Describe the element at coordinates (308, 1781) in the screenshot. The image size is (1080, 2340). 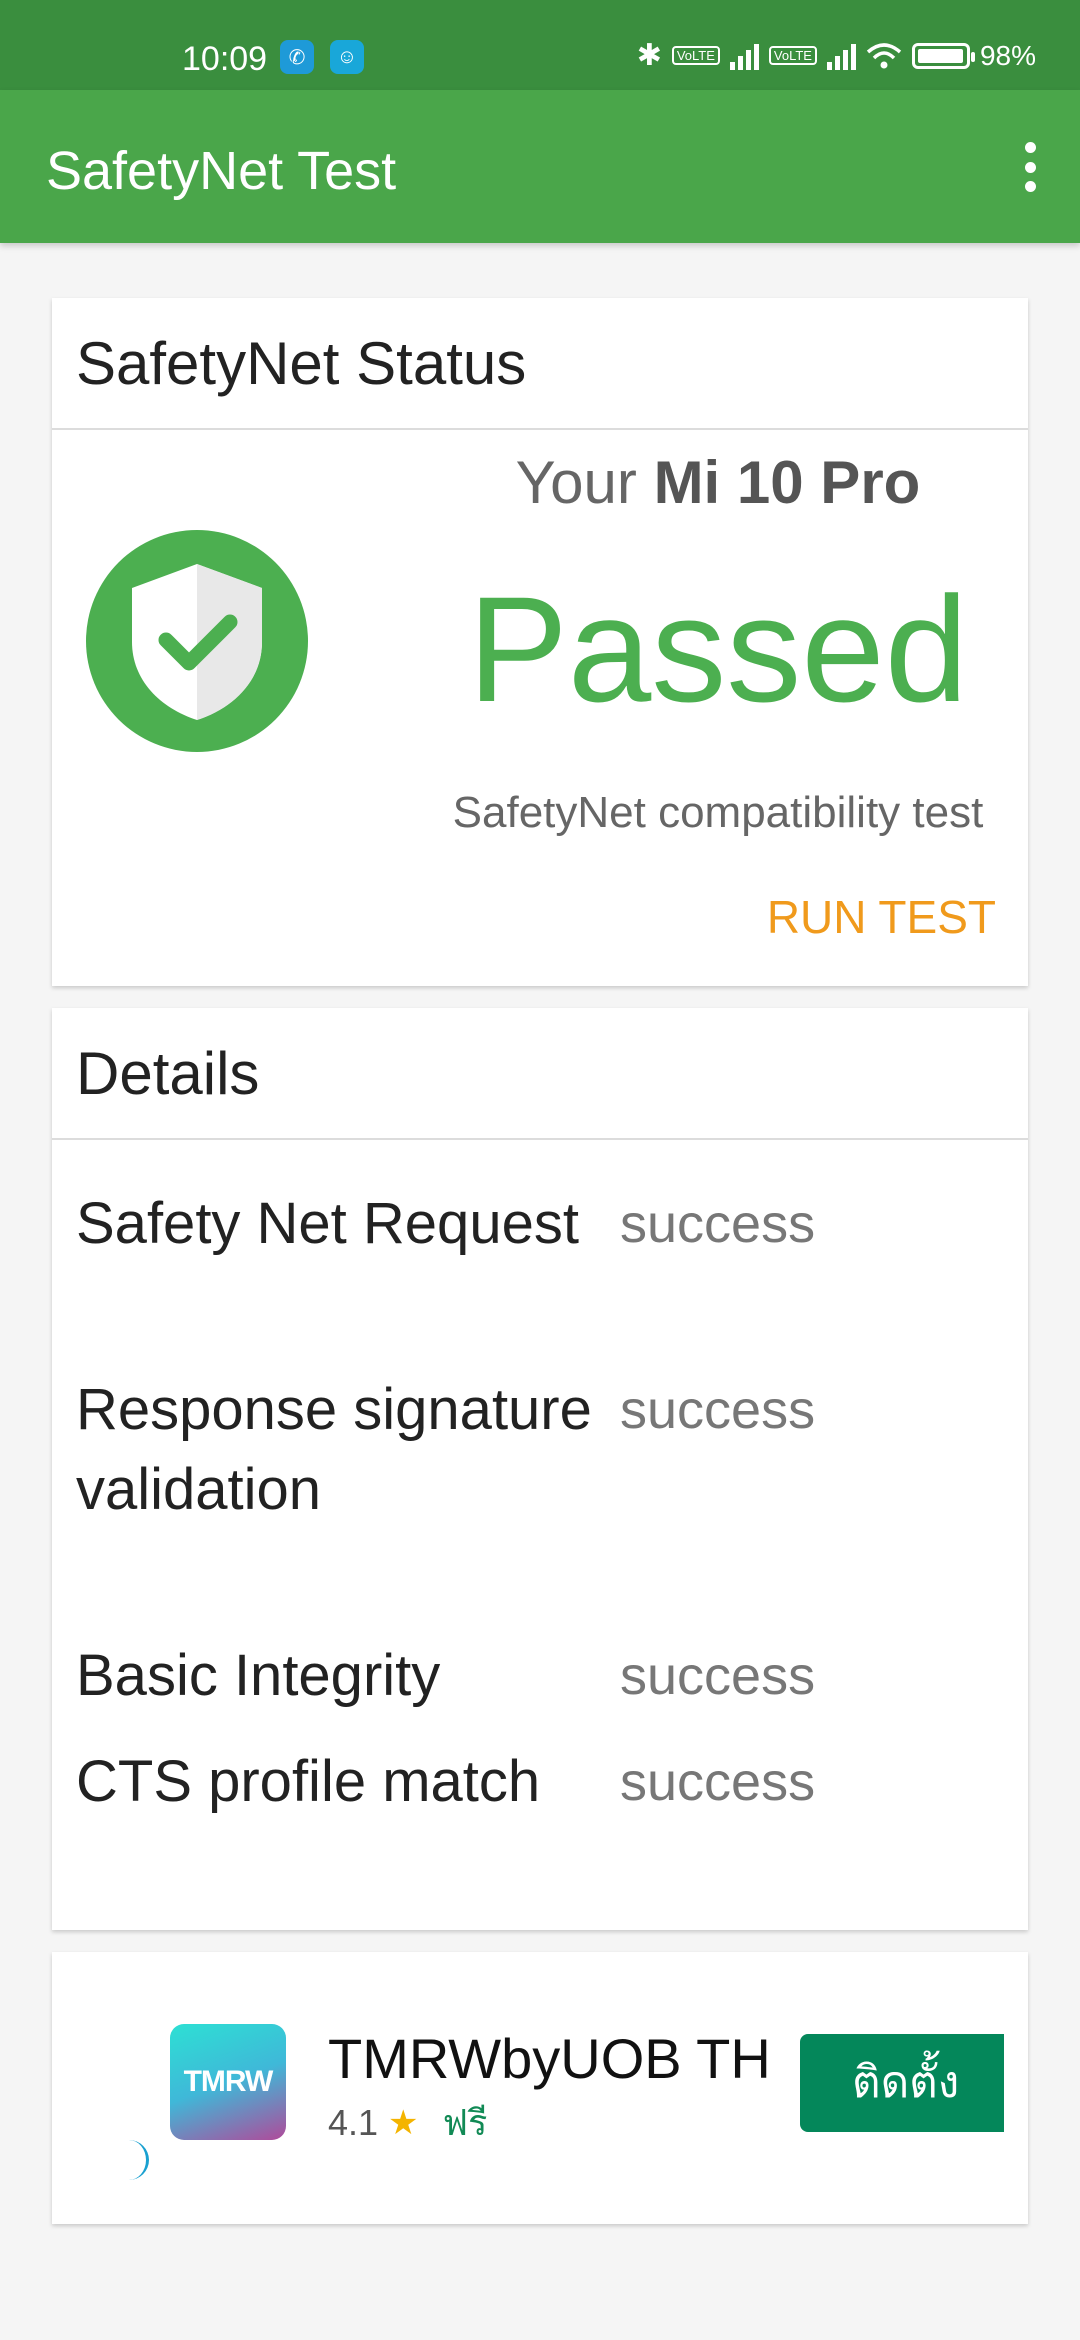
I see `detail-label: CTS profile match` at that location.